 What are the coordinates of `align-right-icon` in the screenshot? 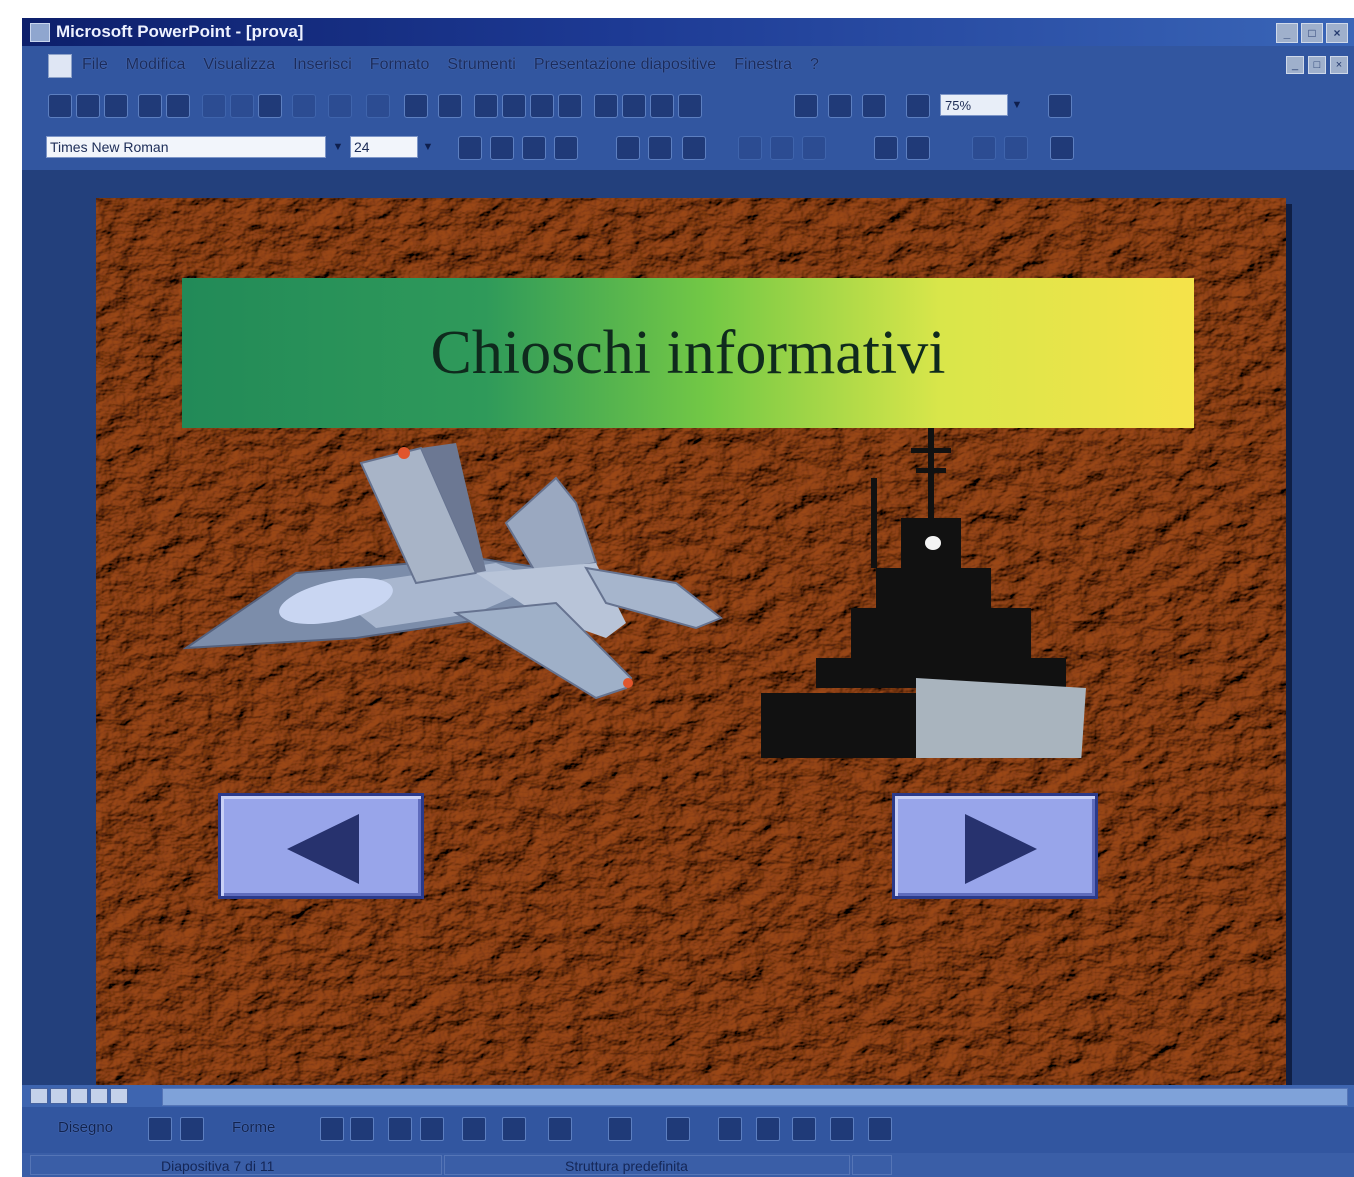 It's located at (694, 148).